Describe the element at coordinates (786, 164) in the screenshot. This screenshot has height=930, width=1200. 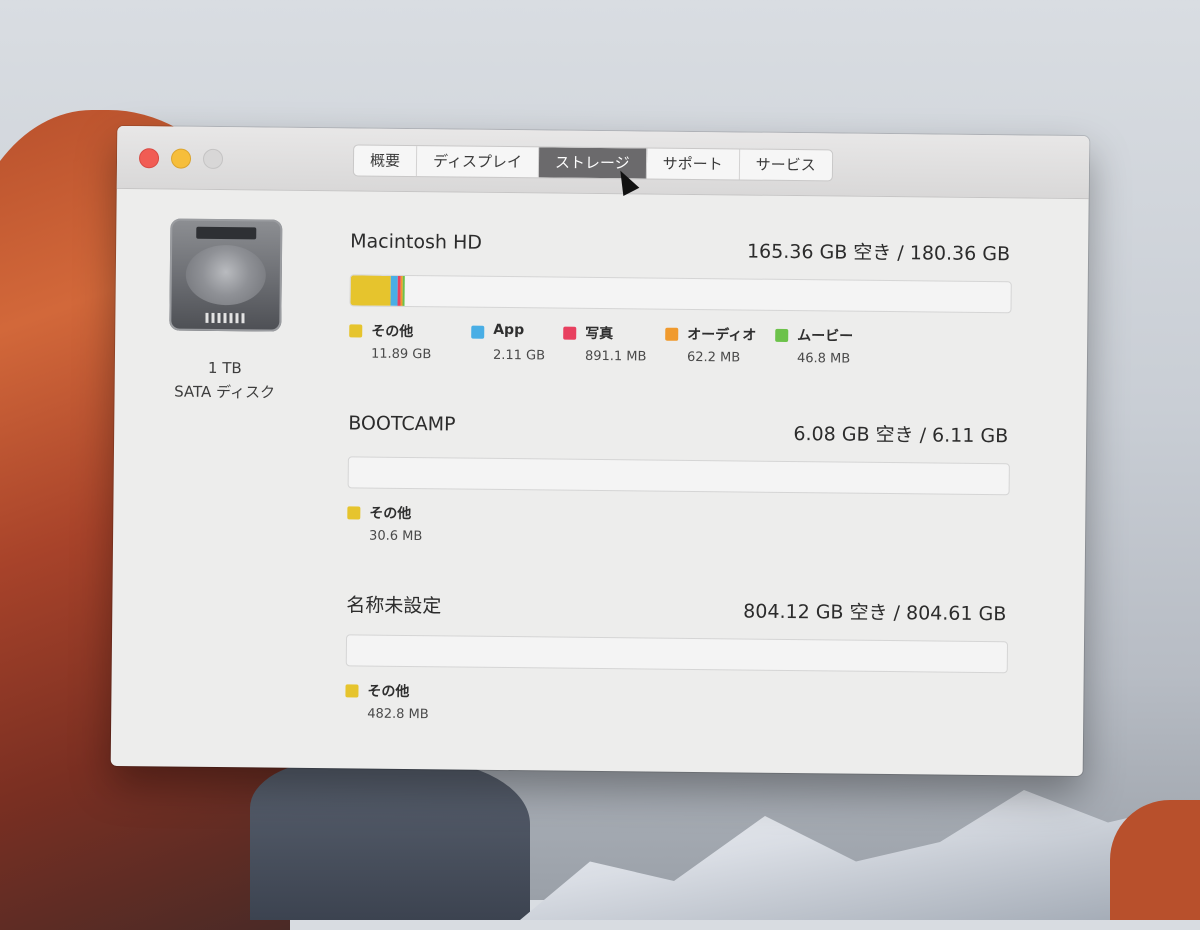
I see `tab-service: サービス` at that location.